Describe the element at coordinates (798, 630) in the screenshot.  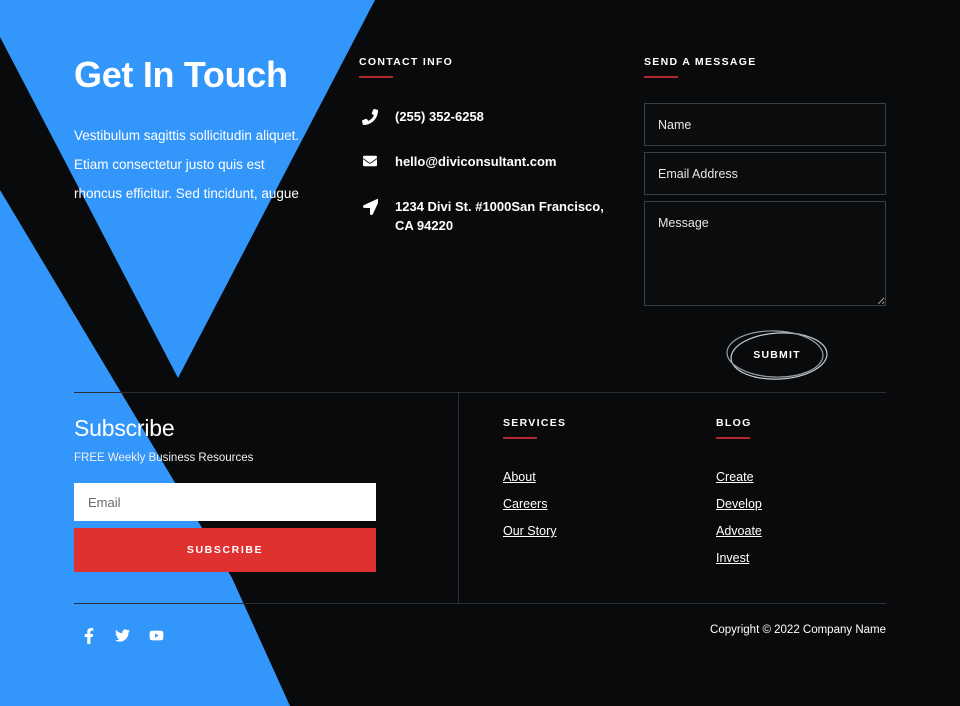
I see `copyright-text: Copyright © 2022 Company Name` at that location.